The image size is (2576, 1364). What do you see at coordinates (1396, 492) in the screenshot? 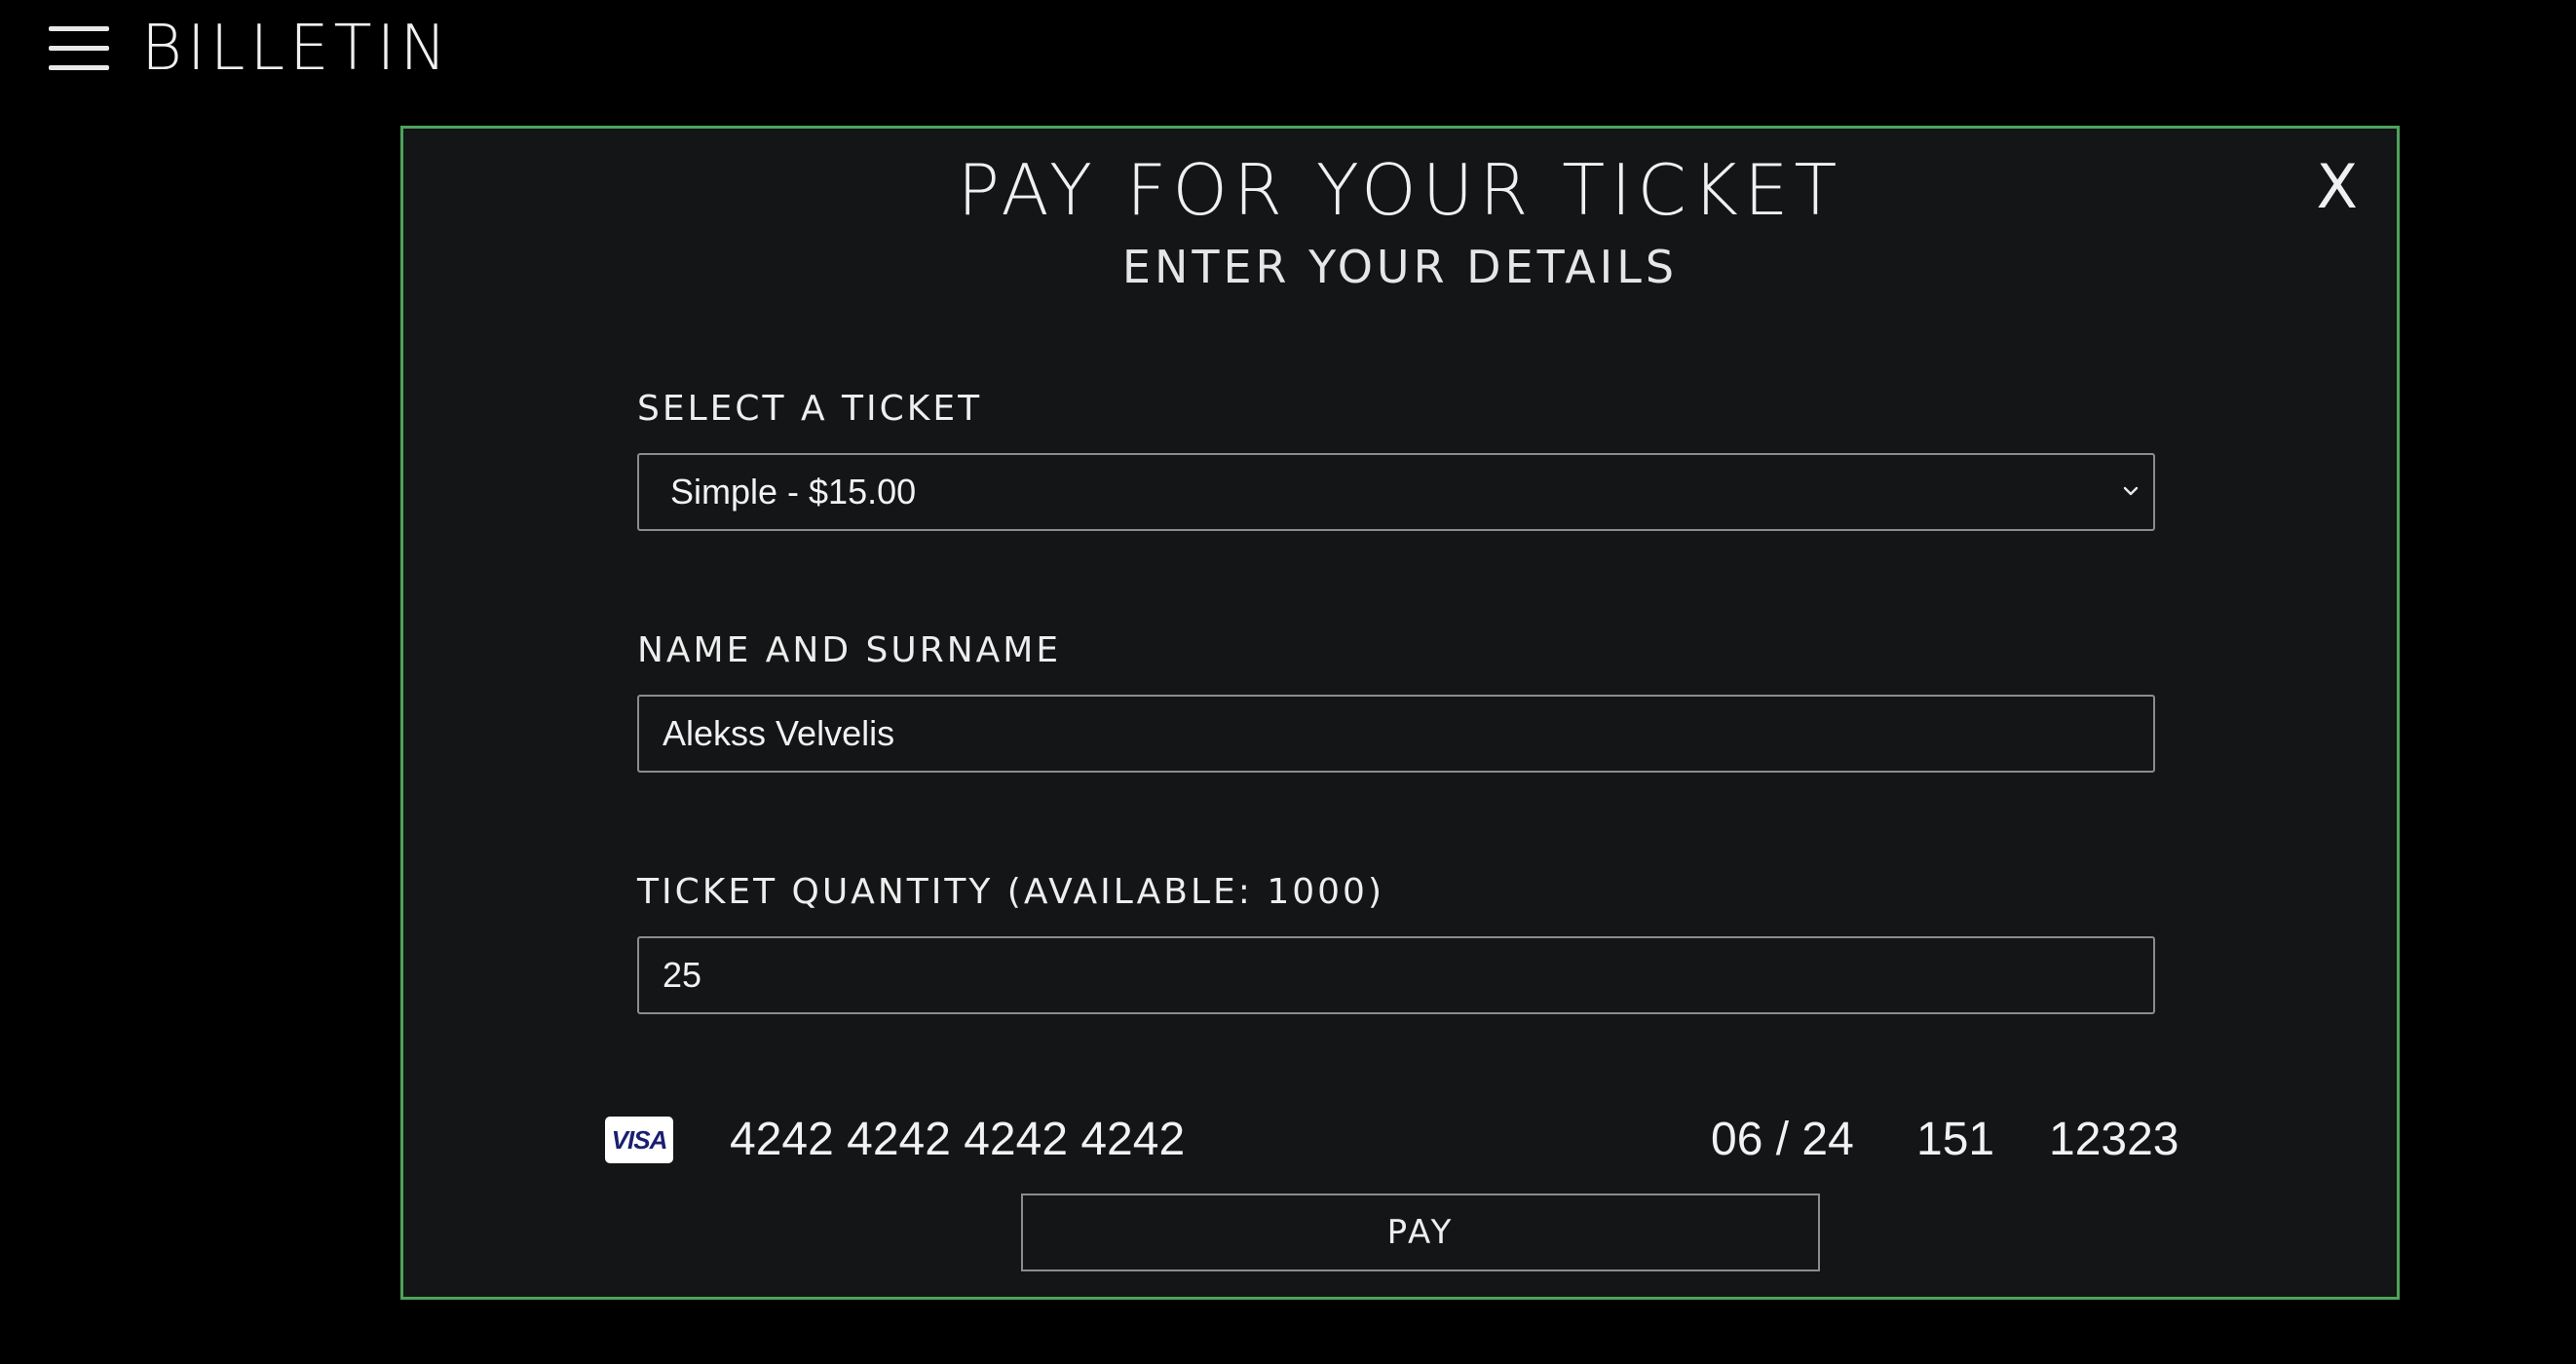
I see `ticket-select: Simple - $15.00` at bounding box center [1396, 492].